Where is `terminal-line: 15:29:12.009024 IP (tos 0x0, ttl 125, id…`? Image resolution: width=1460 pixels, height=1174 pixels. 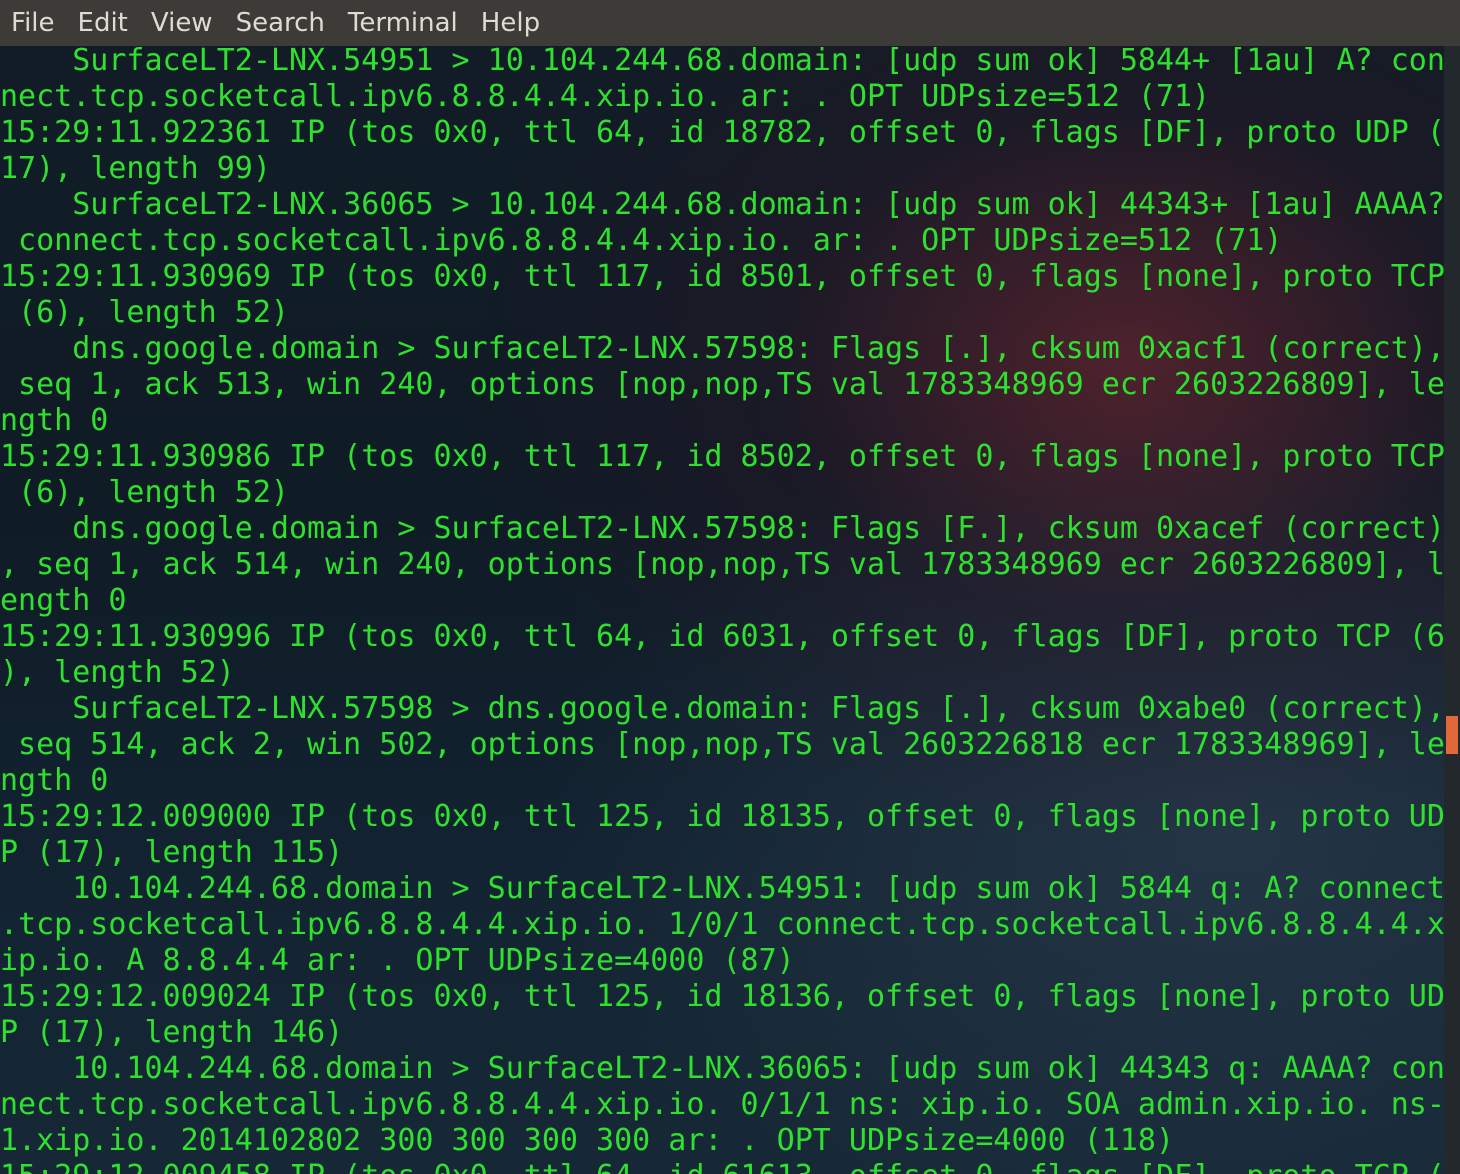 terminal-line: 15:29:12.009024 IP (tos 0x0, ttl 125, id… is located at coordinates (722, 996).